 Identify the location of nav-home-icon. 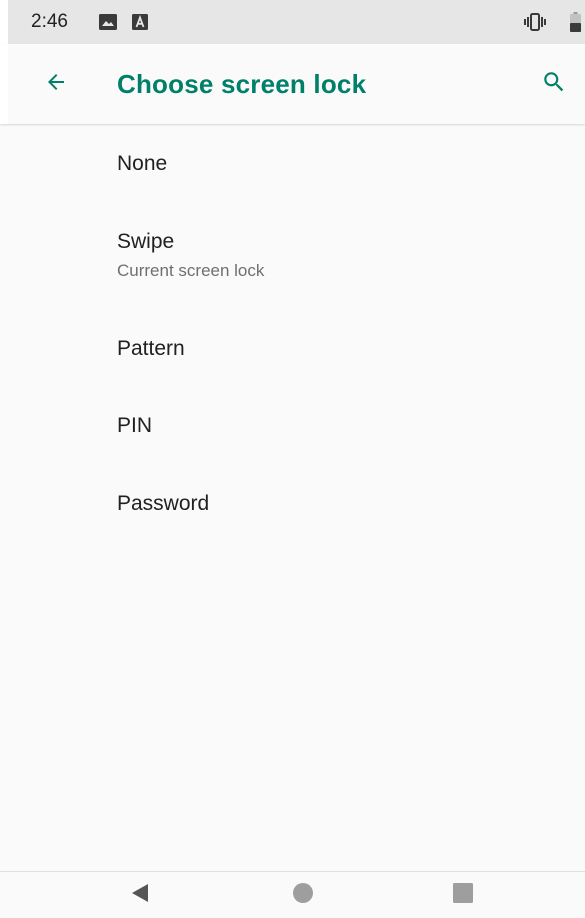
(303, 895).